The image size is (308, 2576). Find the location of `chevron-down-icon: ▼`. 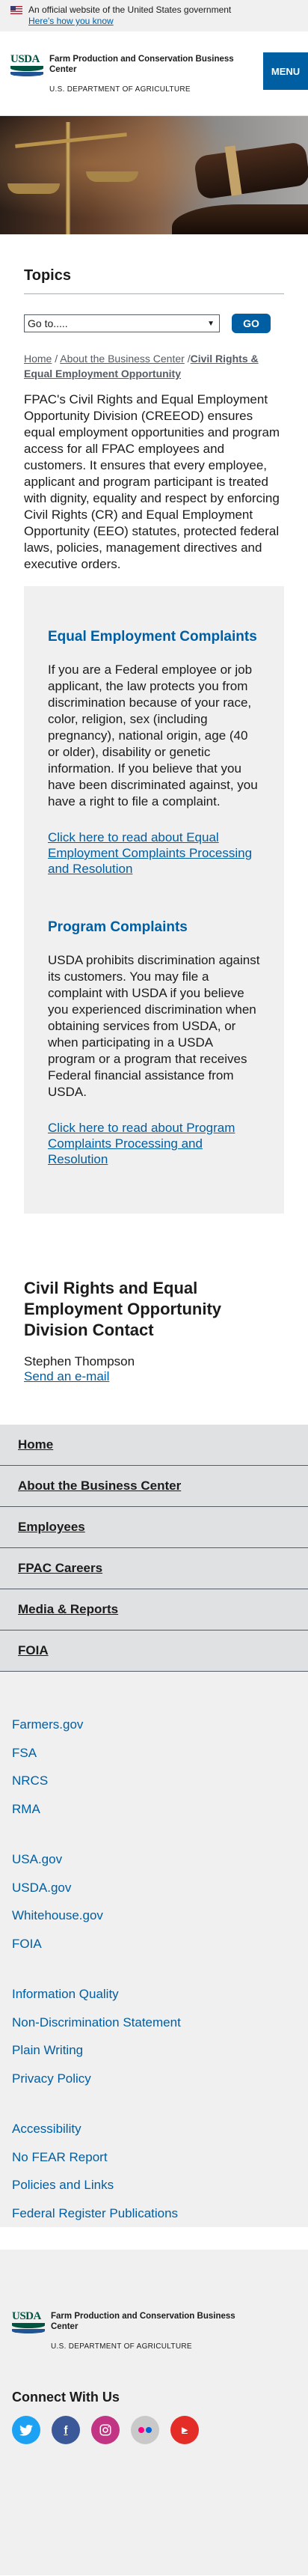

chevron-down-icon: ▼ is located at coordinates (211, 323).